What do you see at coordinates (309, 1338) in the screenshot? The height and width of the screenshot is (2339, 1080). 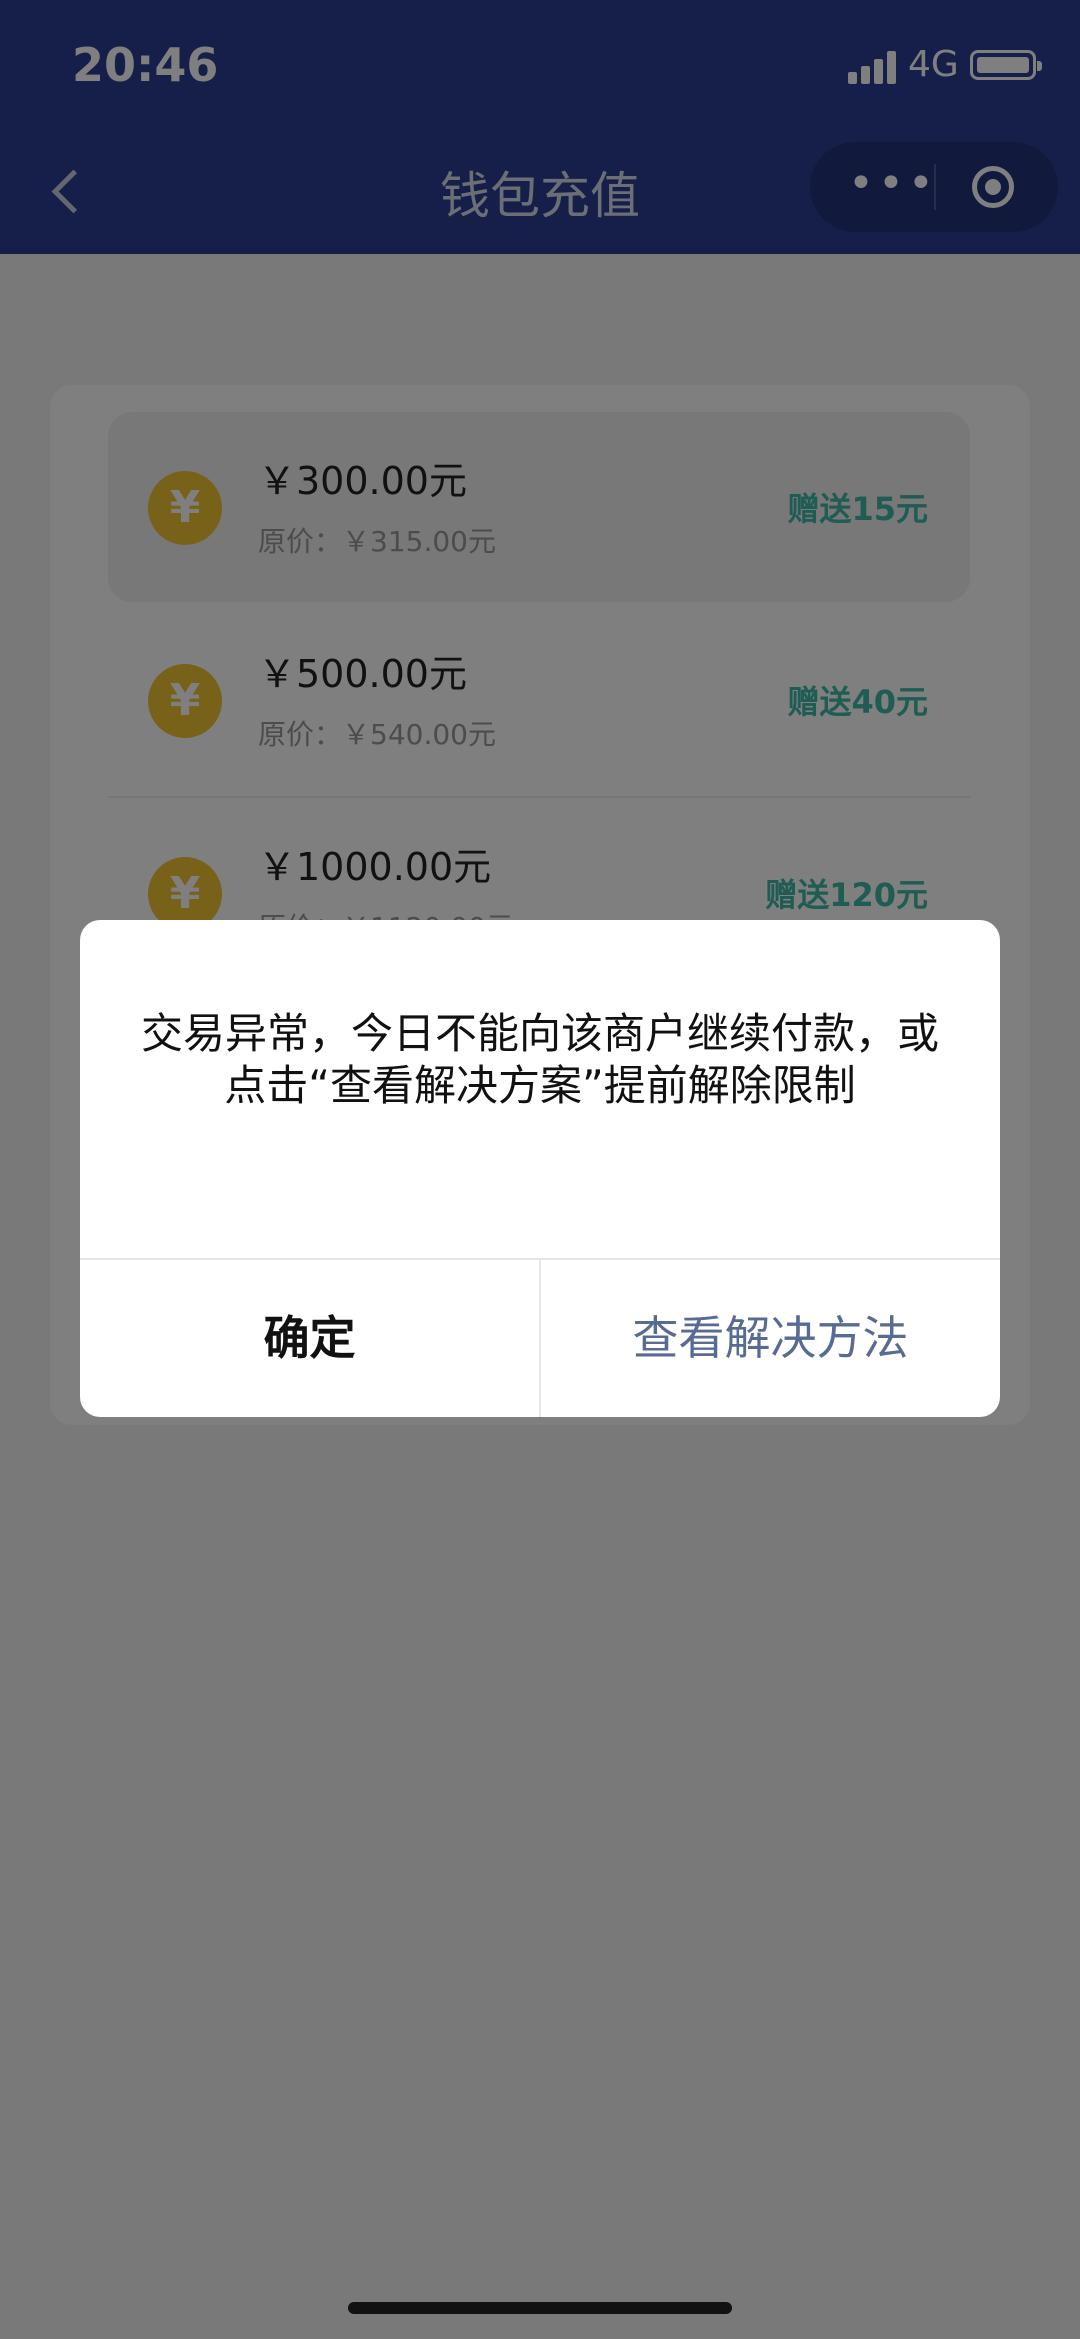 I see `confirm-button: 确定` at bounding box center [309, 1338].